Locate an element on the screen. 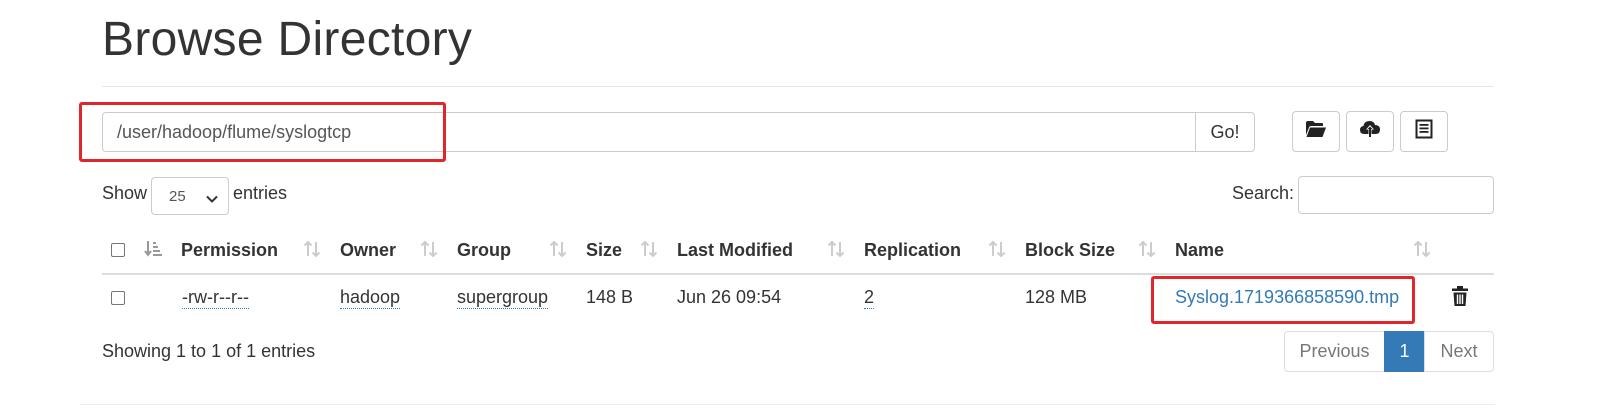 This screenshot has width=1605, height=420. folder-open-icon is located at coordinates (1316, 131).